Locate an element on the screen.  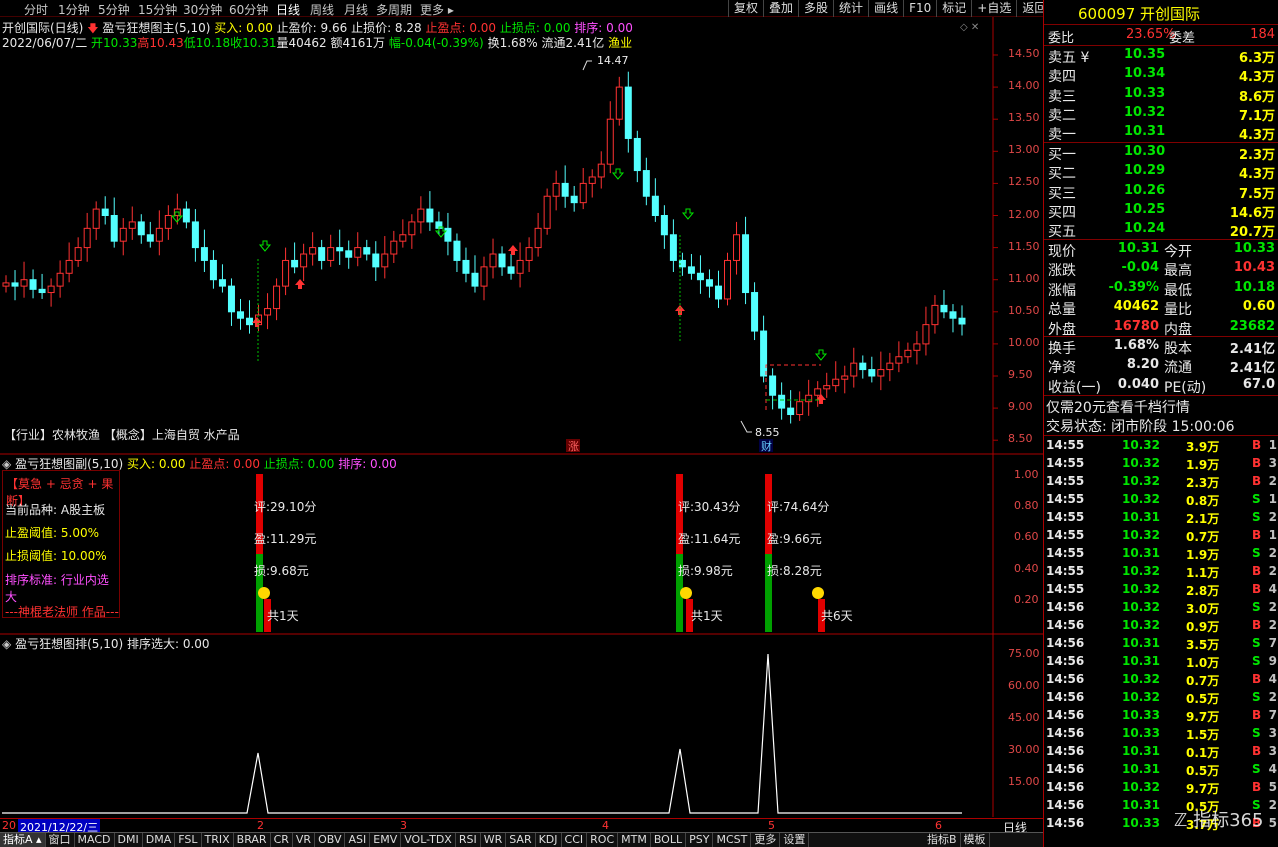
order-price: 10.25 is located at coordinates (1145, 209).